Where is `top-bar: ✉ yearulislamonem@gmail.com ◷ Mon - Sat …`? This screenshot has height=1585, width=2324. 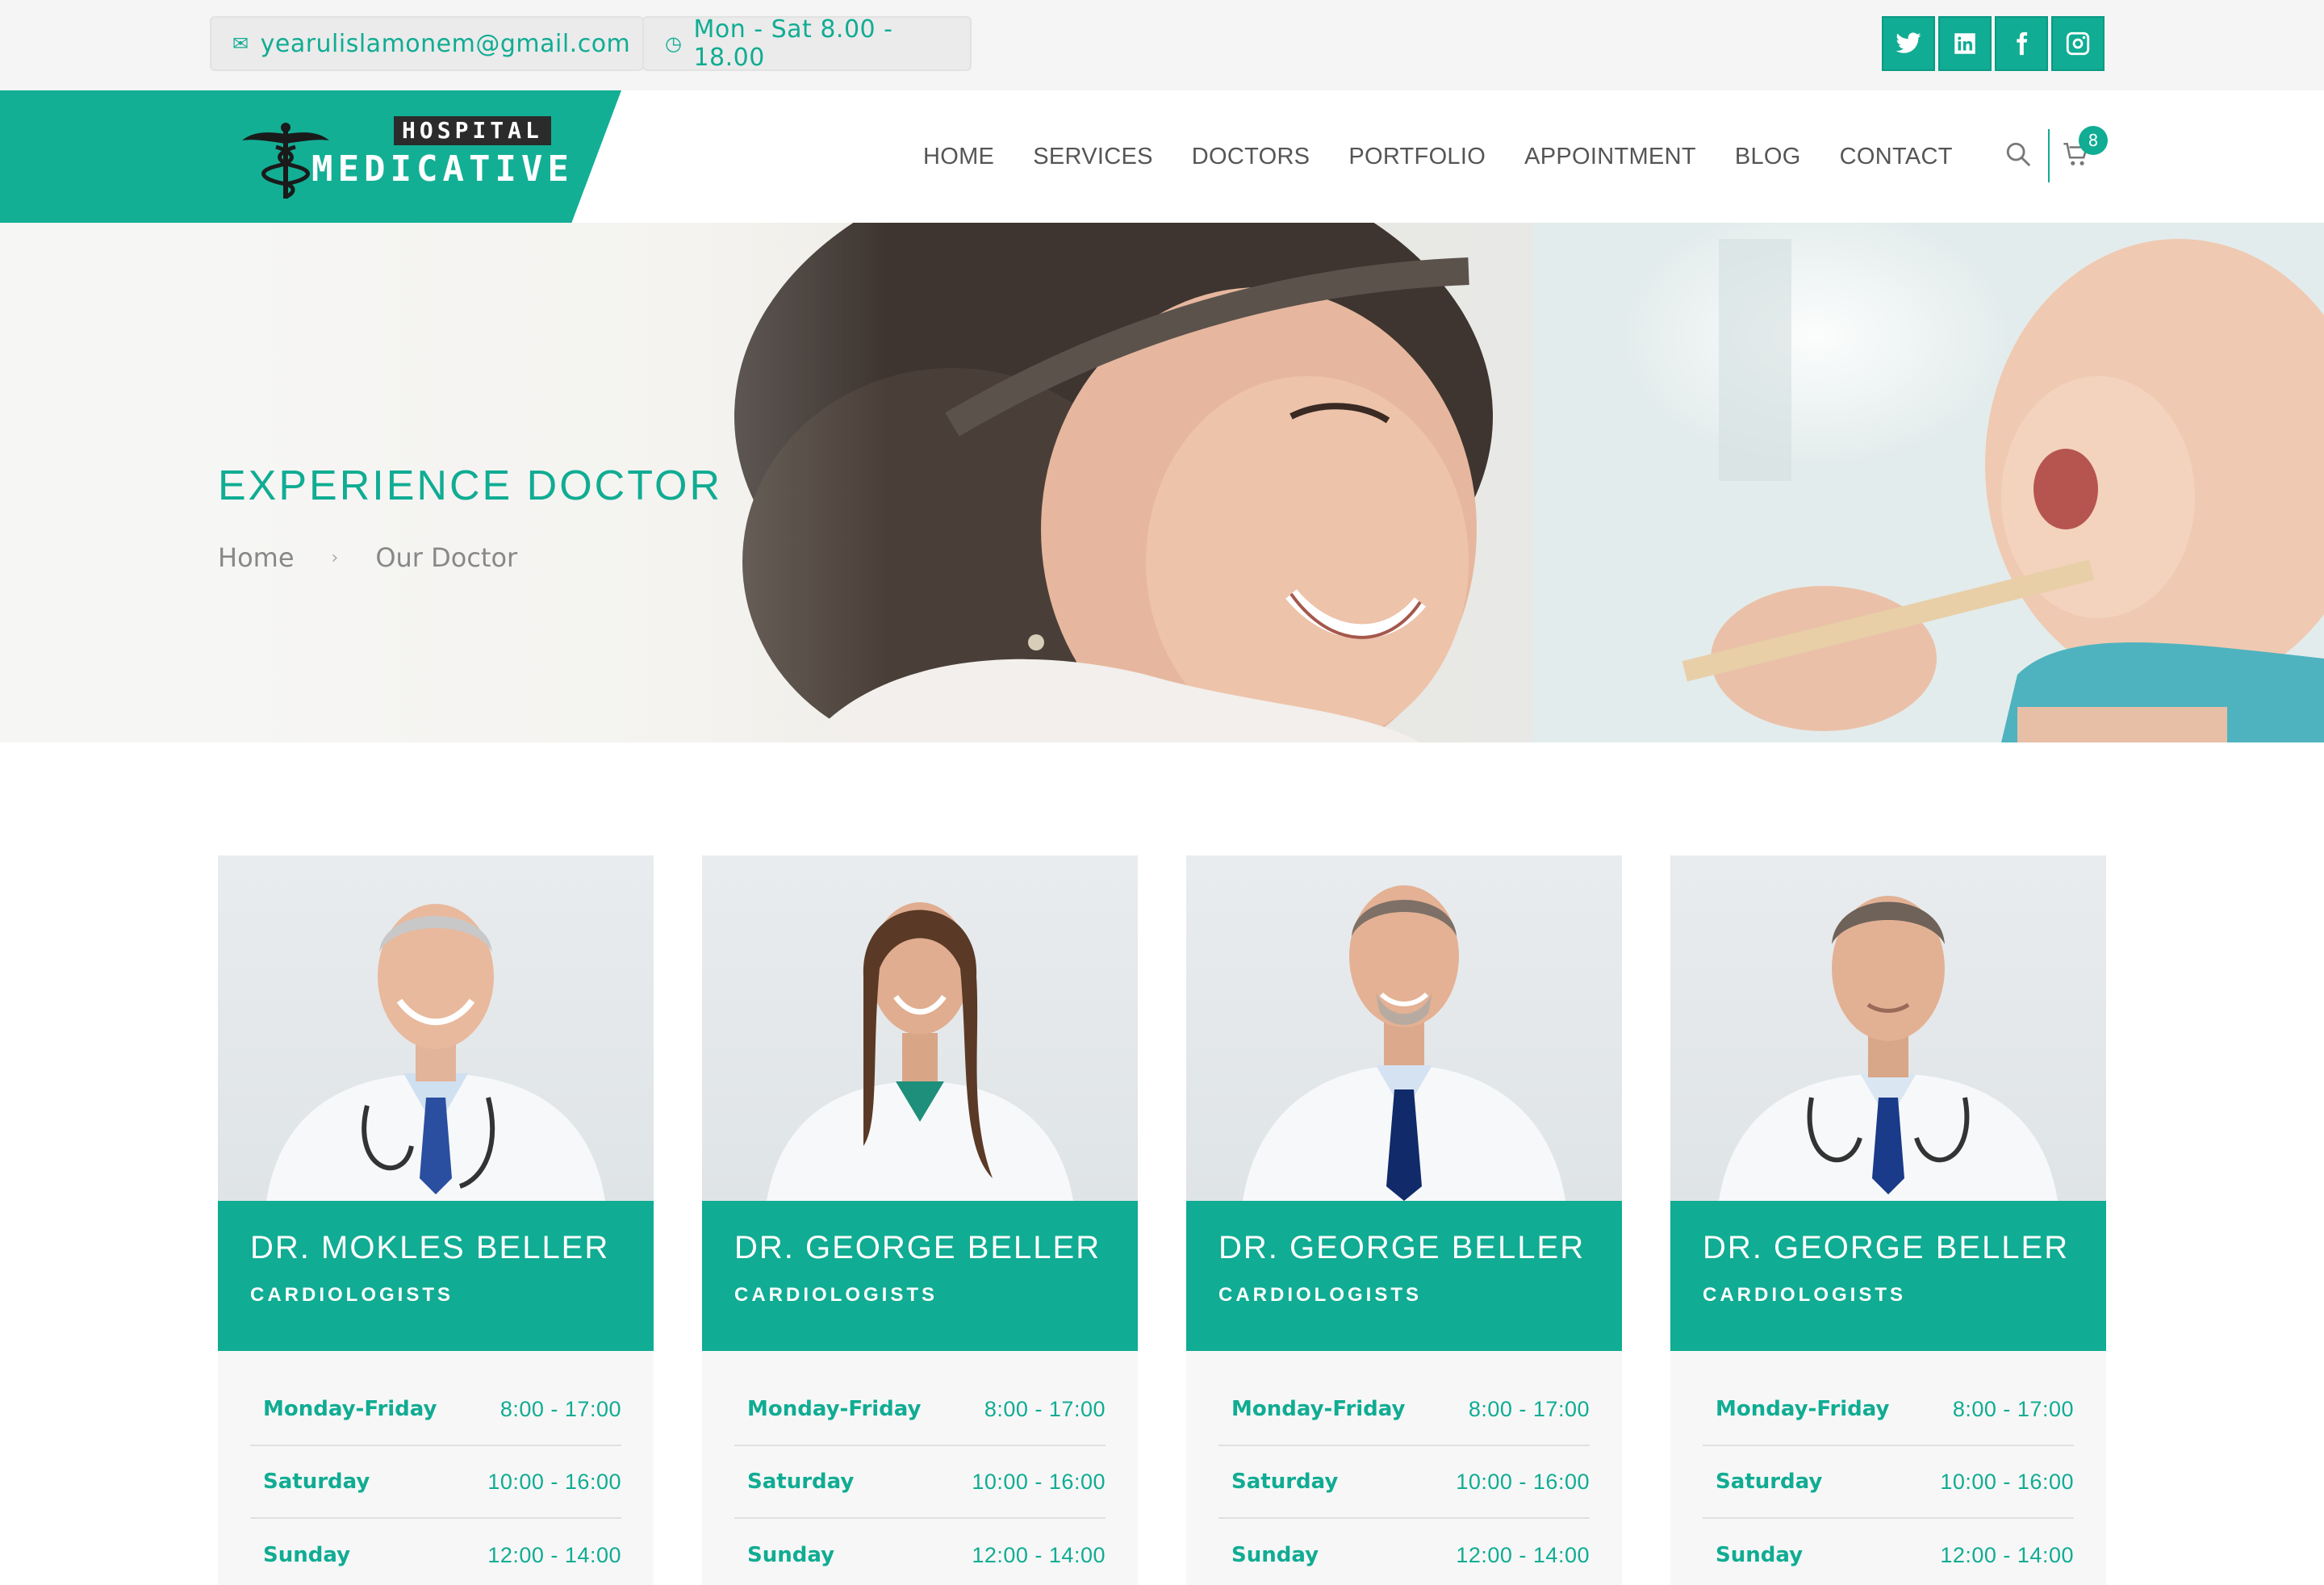 top-bar: ✉ yearulislamonem@gmail.com ◷ Mon - Sat … is located at coordinates (1162, 45).